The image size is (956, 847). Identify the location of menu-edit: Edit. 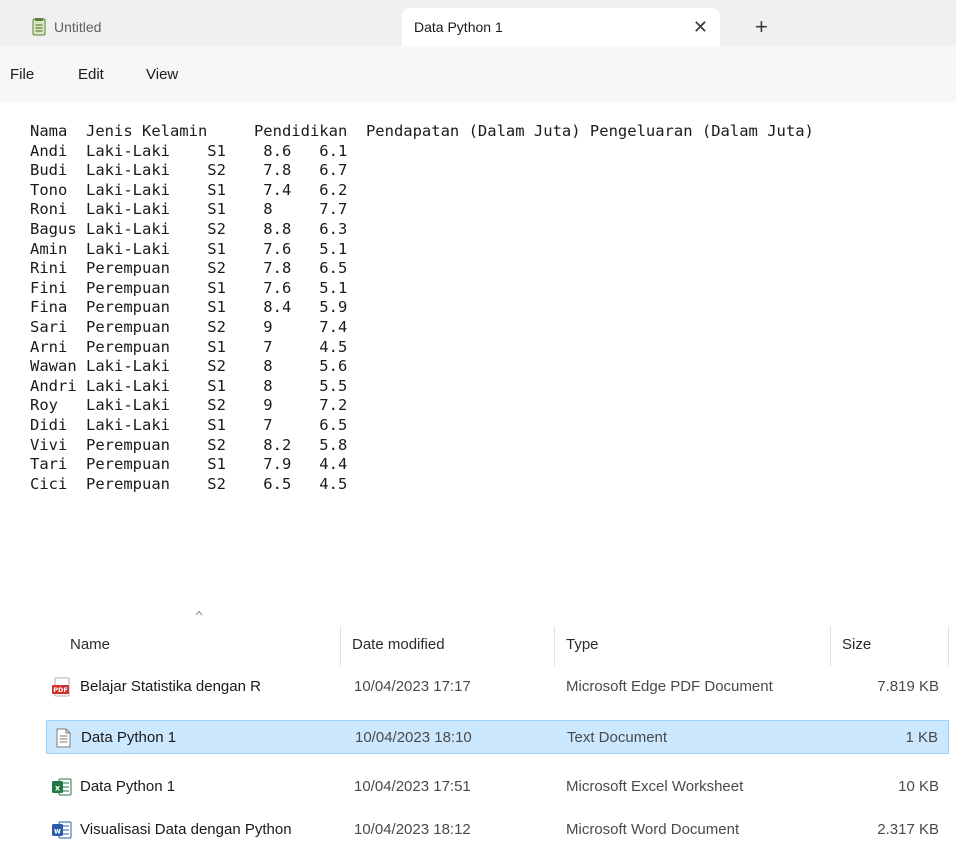
(91, 74).